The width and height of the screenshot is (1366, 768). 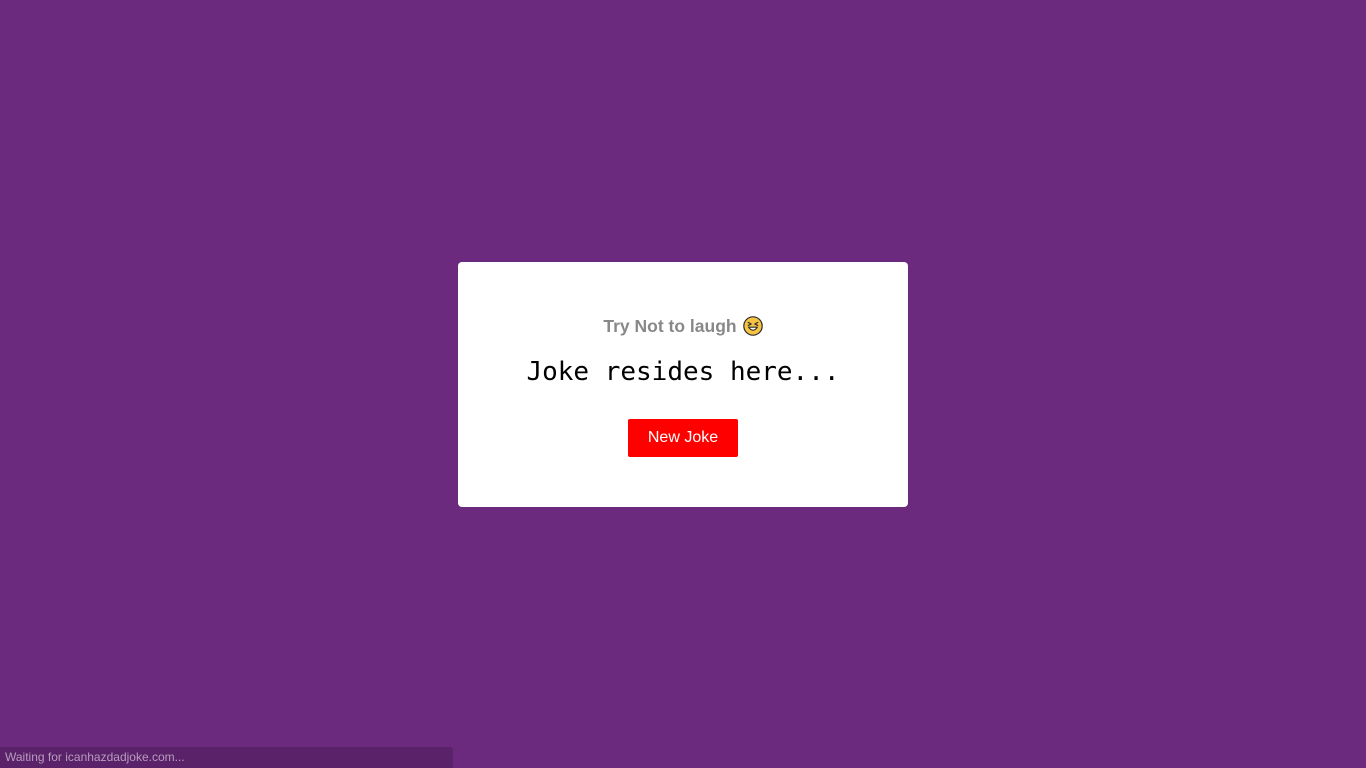 What do you see at coordinates (670, 325) in the screenshot?
I see `heading-text: Try Not to laugh` at bounding box center [670, 325].